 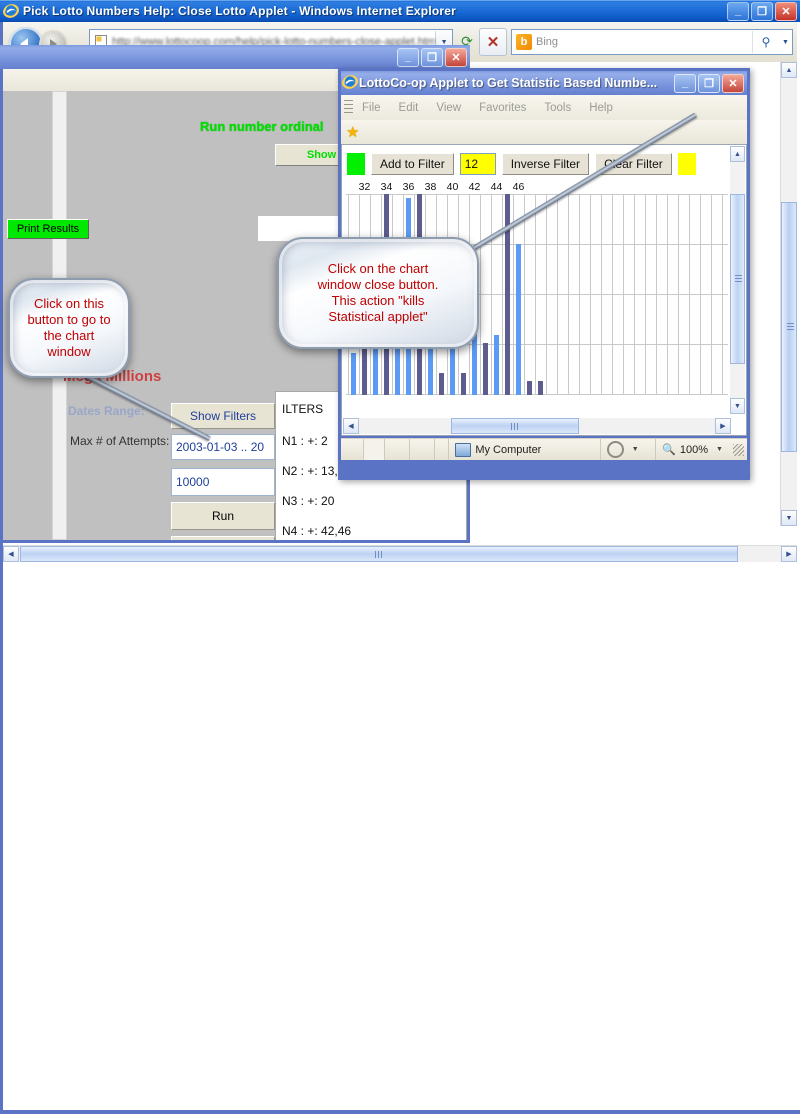 What do you see at coordinates (371, 108) in the screenshot?
I see `menu-item-file: File` at bounding box center [371, 108].